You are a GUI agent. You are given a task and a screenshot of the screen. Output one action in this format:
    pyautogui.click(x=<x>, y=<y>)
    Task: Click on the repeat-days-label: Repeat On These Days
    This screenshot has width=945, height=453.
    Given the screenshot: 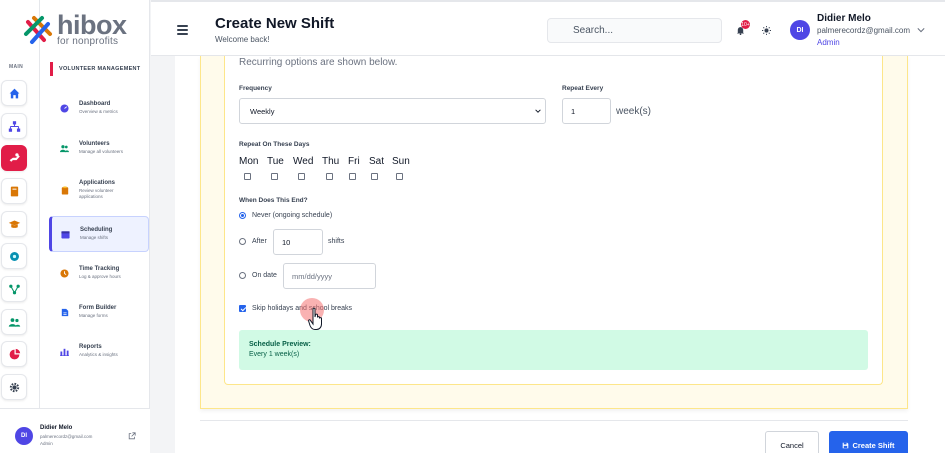 What is the action you would take?
    pyautogui.click(x=274, y=144)
    